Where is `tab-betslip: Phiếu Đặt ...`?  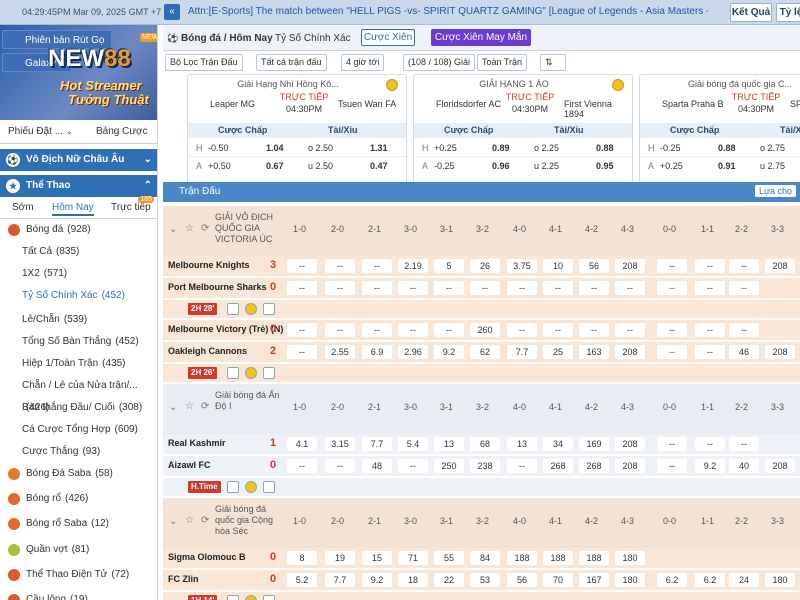
tab-betslip: Phiếu Đặt ... is located at coordinates (35, 131).